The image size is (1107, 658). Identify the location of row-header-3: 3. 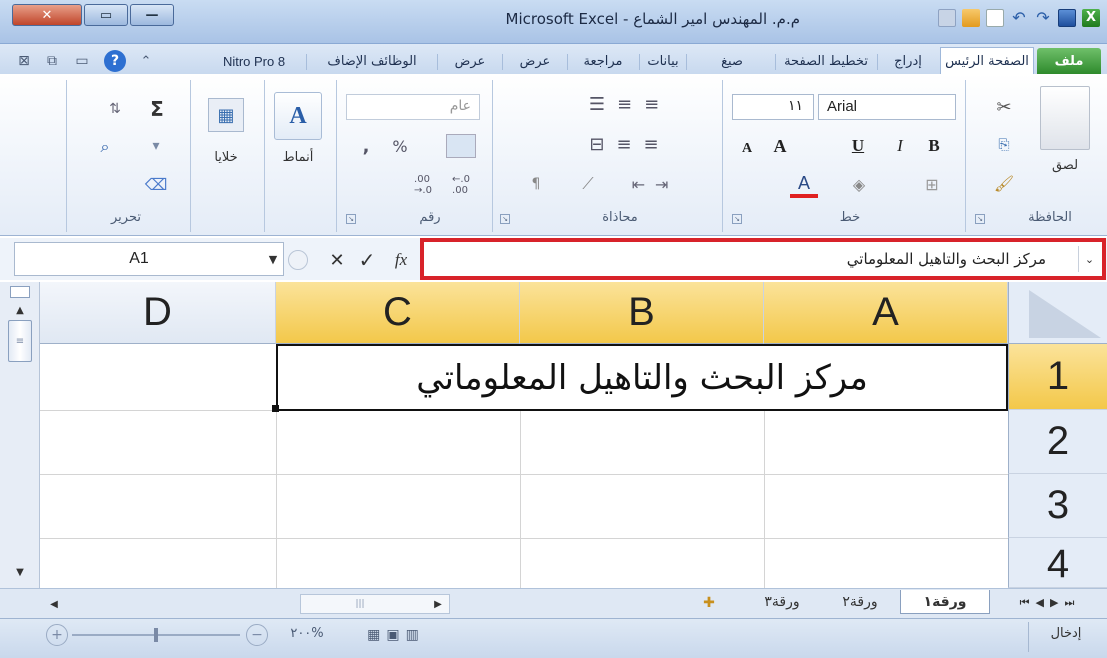
(1057, 506).